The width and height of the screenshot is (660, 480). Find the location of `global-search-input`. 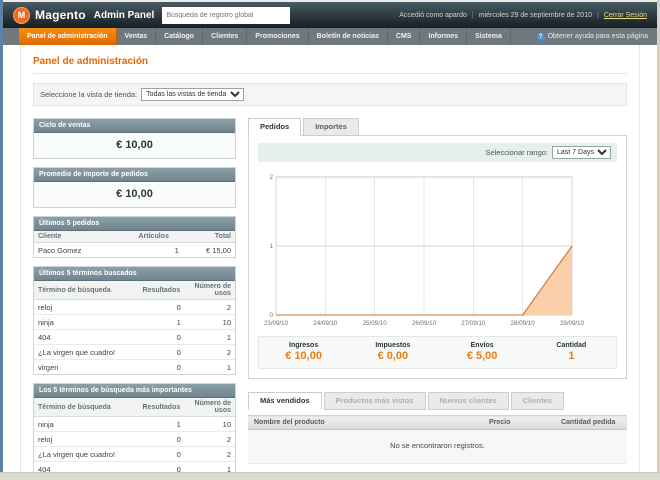

global-search-input is located at coordinates (226, 15).